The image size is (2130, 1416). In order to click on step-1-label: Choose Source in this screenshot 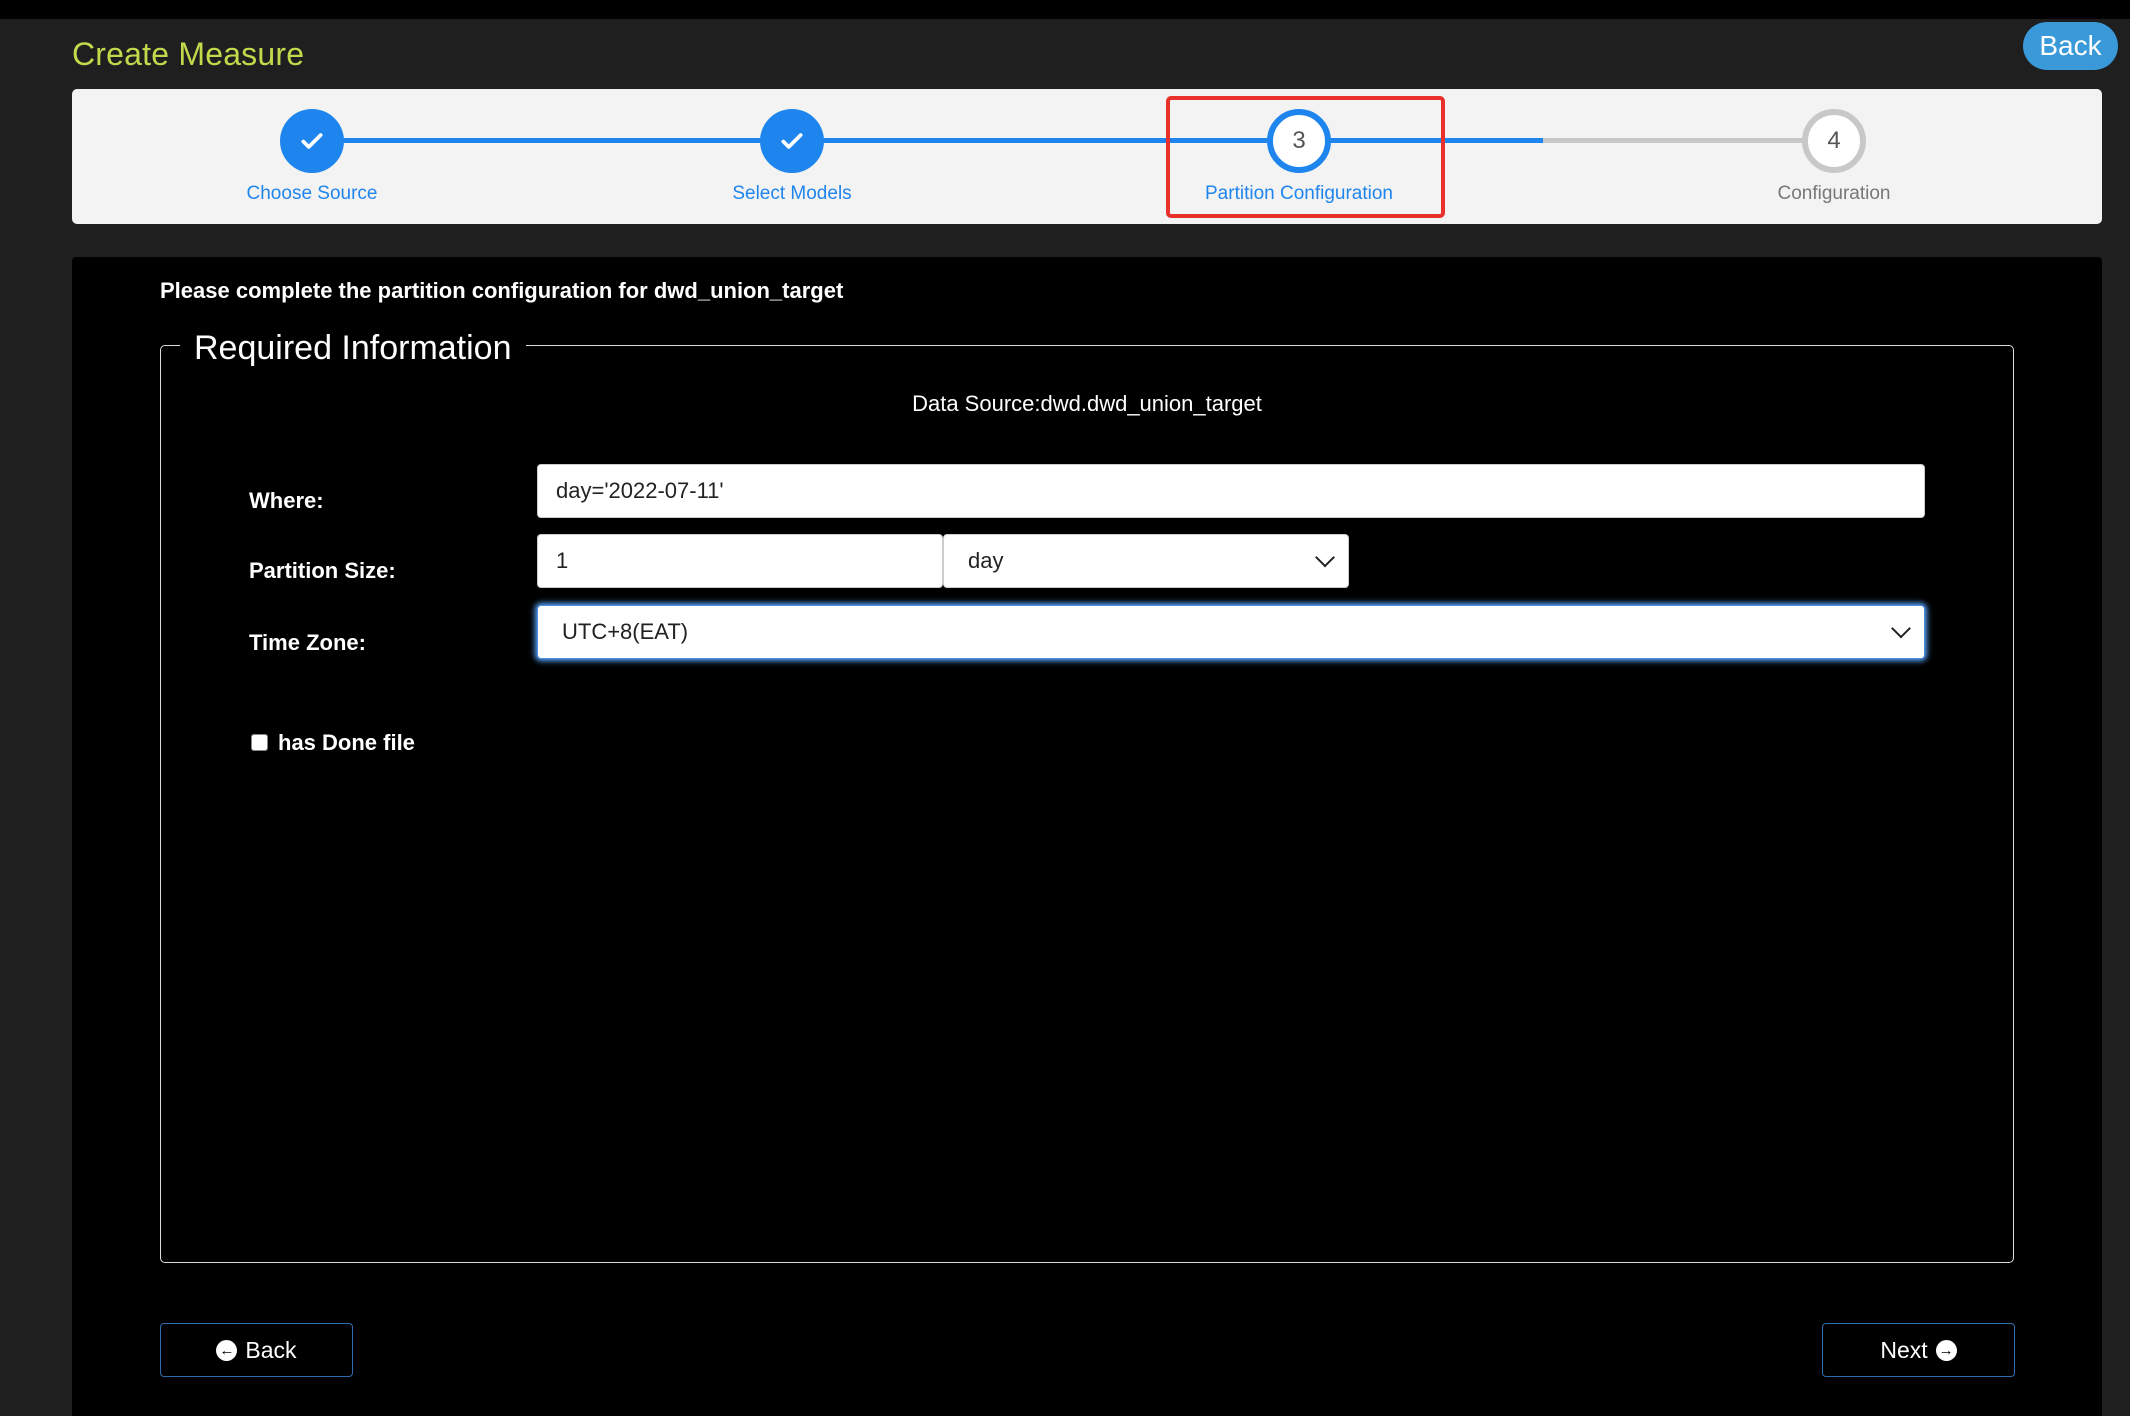, I will do `click(312, 194)`.